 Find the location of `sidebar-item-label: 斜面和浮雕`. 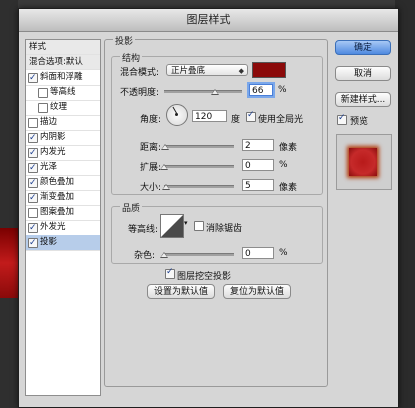

sidebar-item-label: 斜面和浮雕 is located at coordinates (61, 77).